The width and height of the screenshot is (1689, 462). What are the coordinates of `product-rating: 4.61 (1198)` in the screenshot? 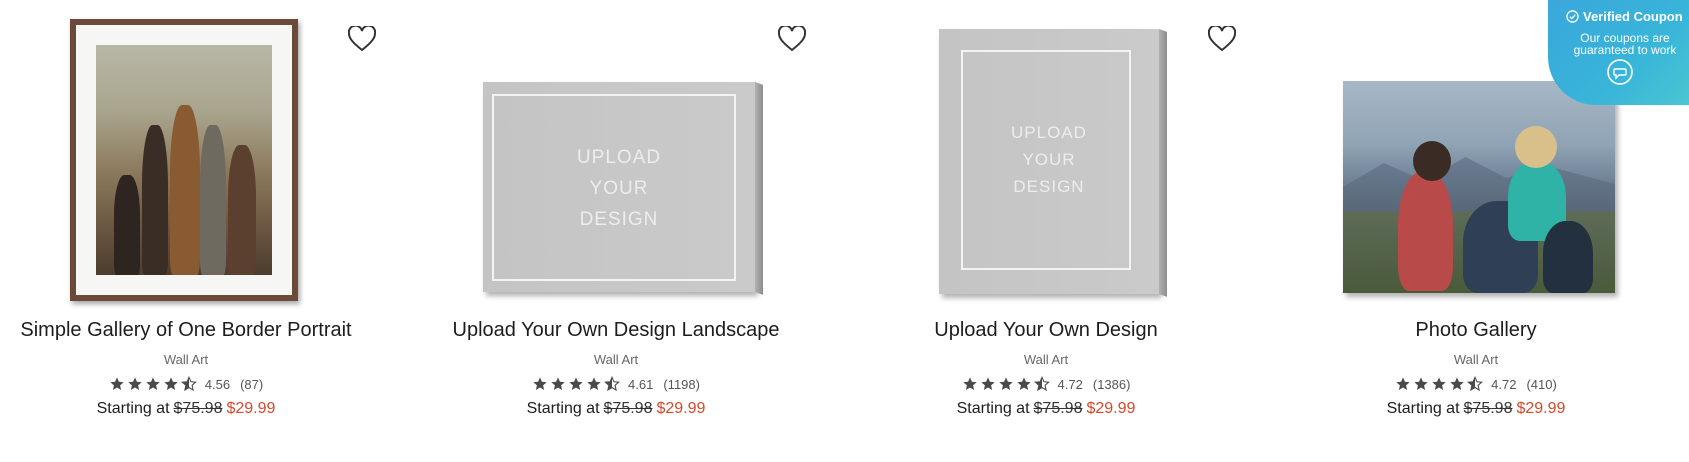 It's located at (616, 384).